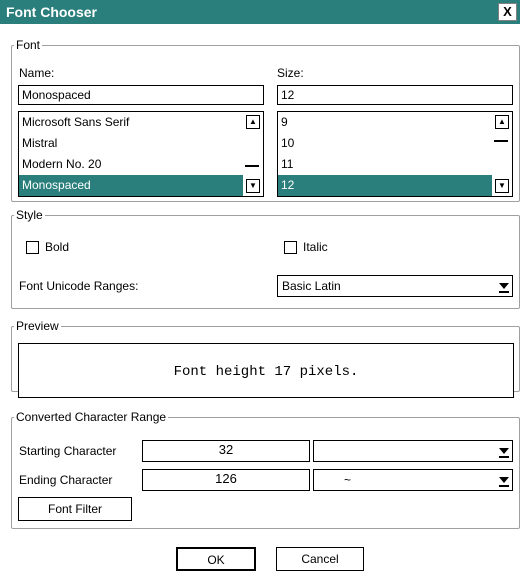 This screenshot has width=520, height=586. What do you see at coordinates (395, 286) in the screenshot?
I see `unicode-ranges-select: Basic Latin` at bounding box center [395, 286].